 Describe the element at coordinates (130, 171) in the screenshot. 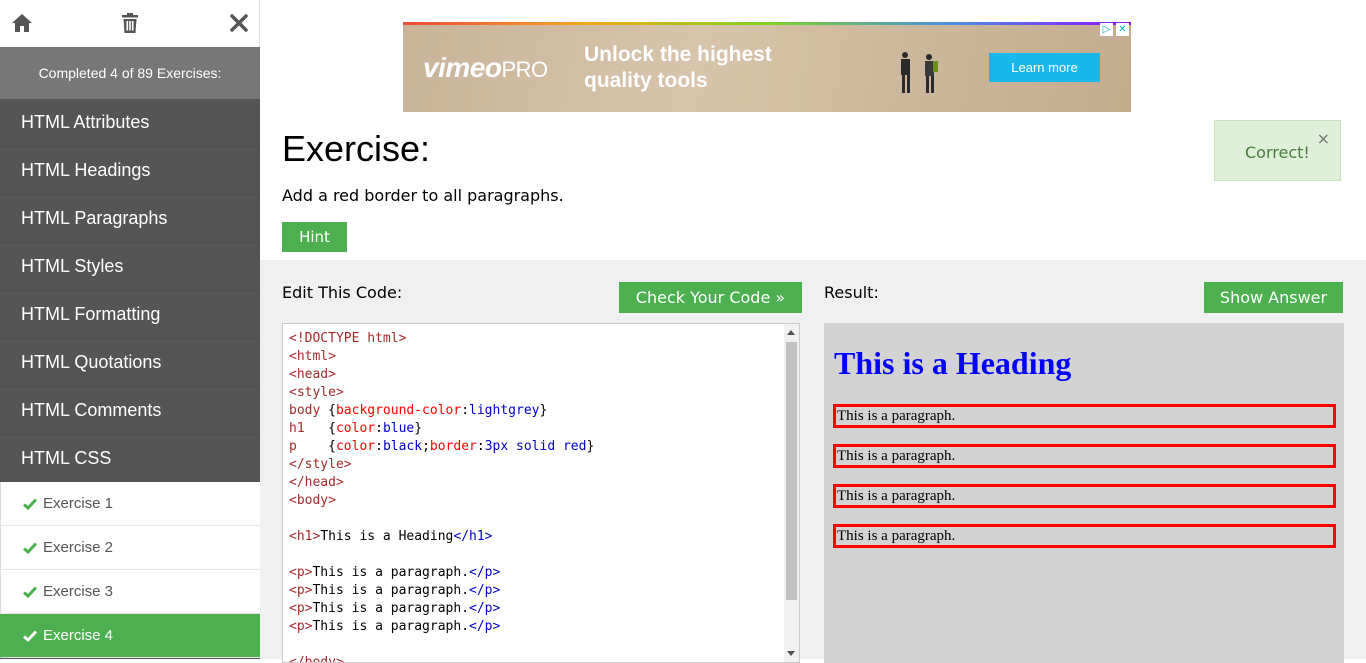

I see `nav-item-html-headings: HTML Headings` at that location.